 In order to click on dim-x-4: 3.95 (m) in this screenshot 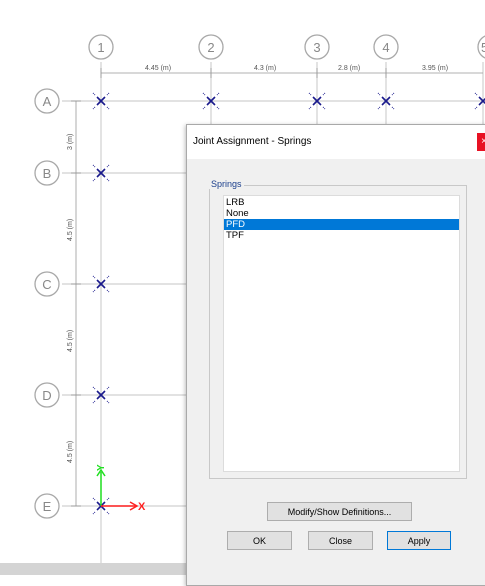, I will do `click(435, 68)`.